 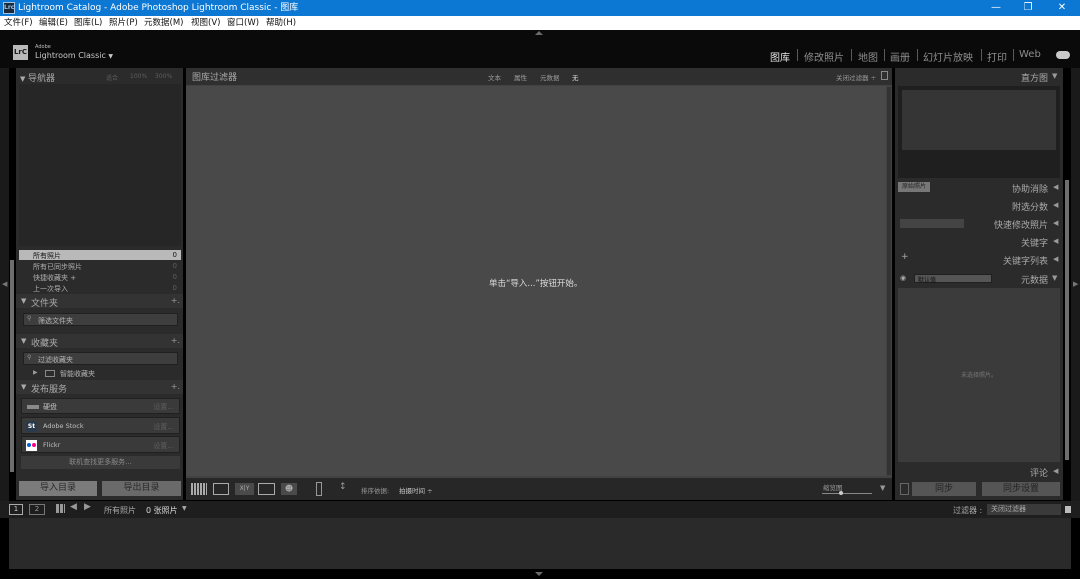 What do you see at coordinates (99, 301) in the screenshot?
I see `folders-header: ▼ 文件夹 +.` at bounding box center [99, 301].